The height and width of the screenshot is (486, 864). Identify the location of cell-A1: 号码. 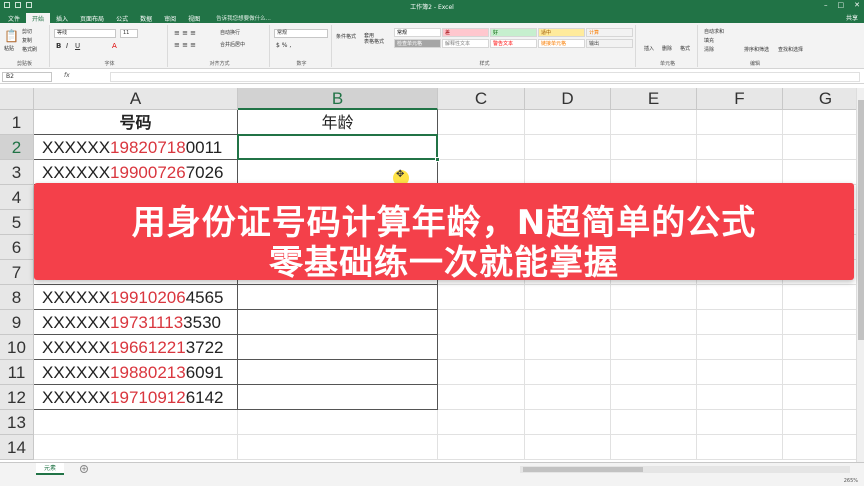
(136, 122).